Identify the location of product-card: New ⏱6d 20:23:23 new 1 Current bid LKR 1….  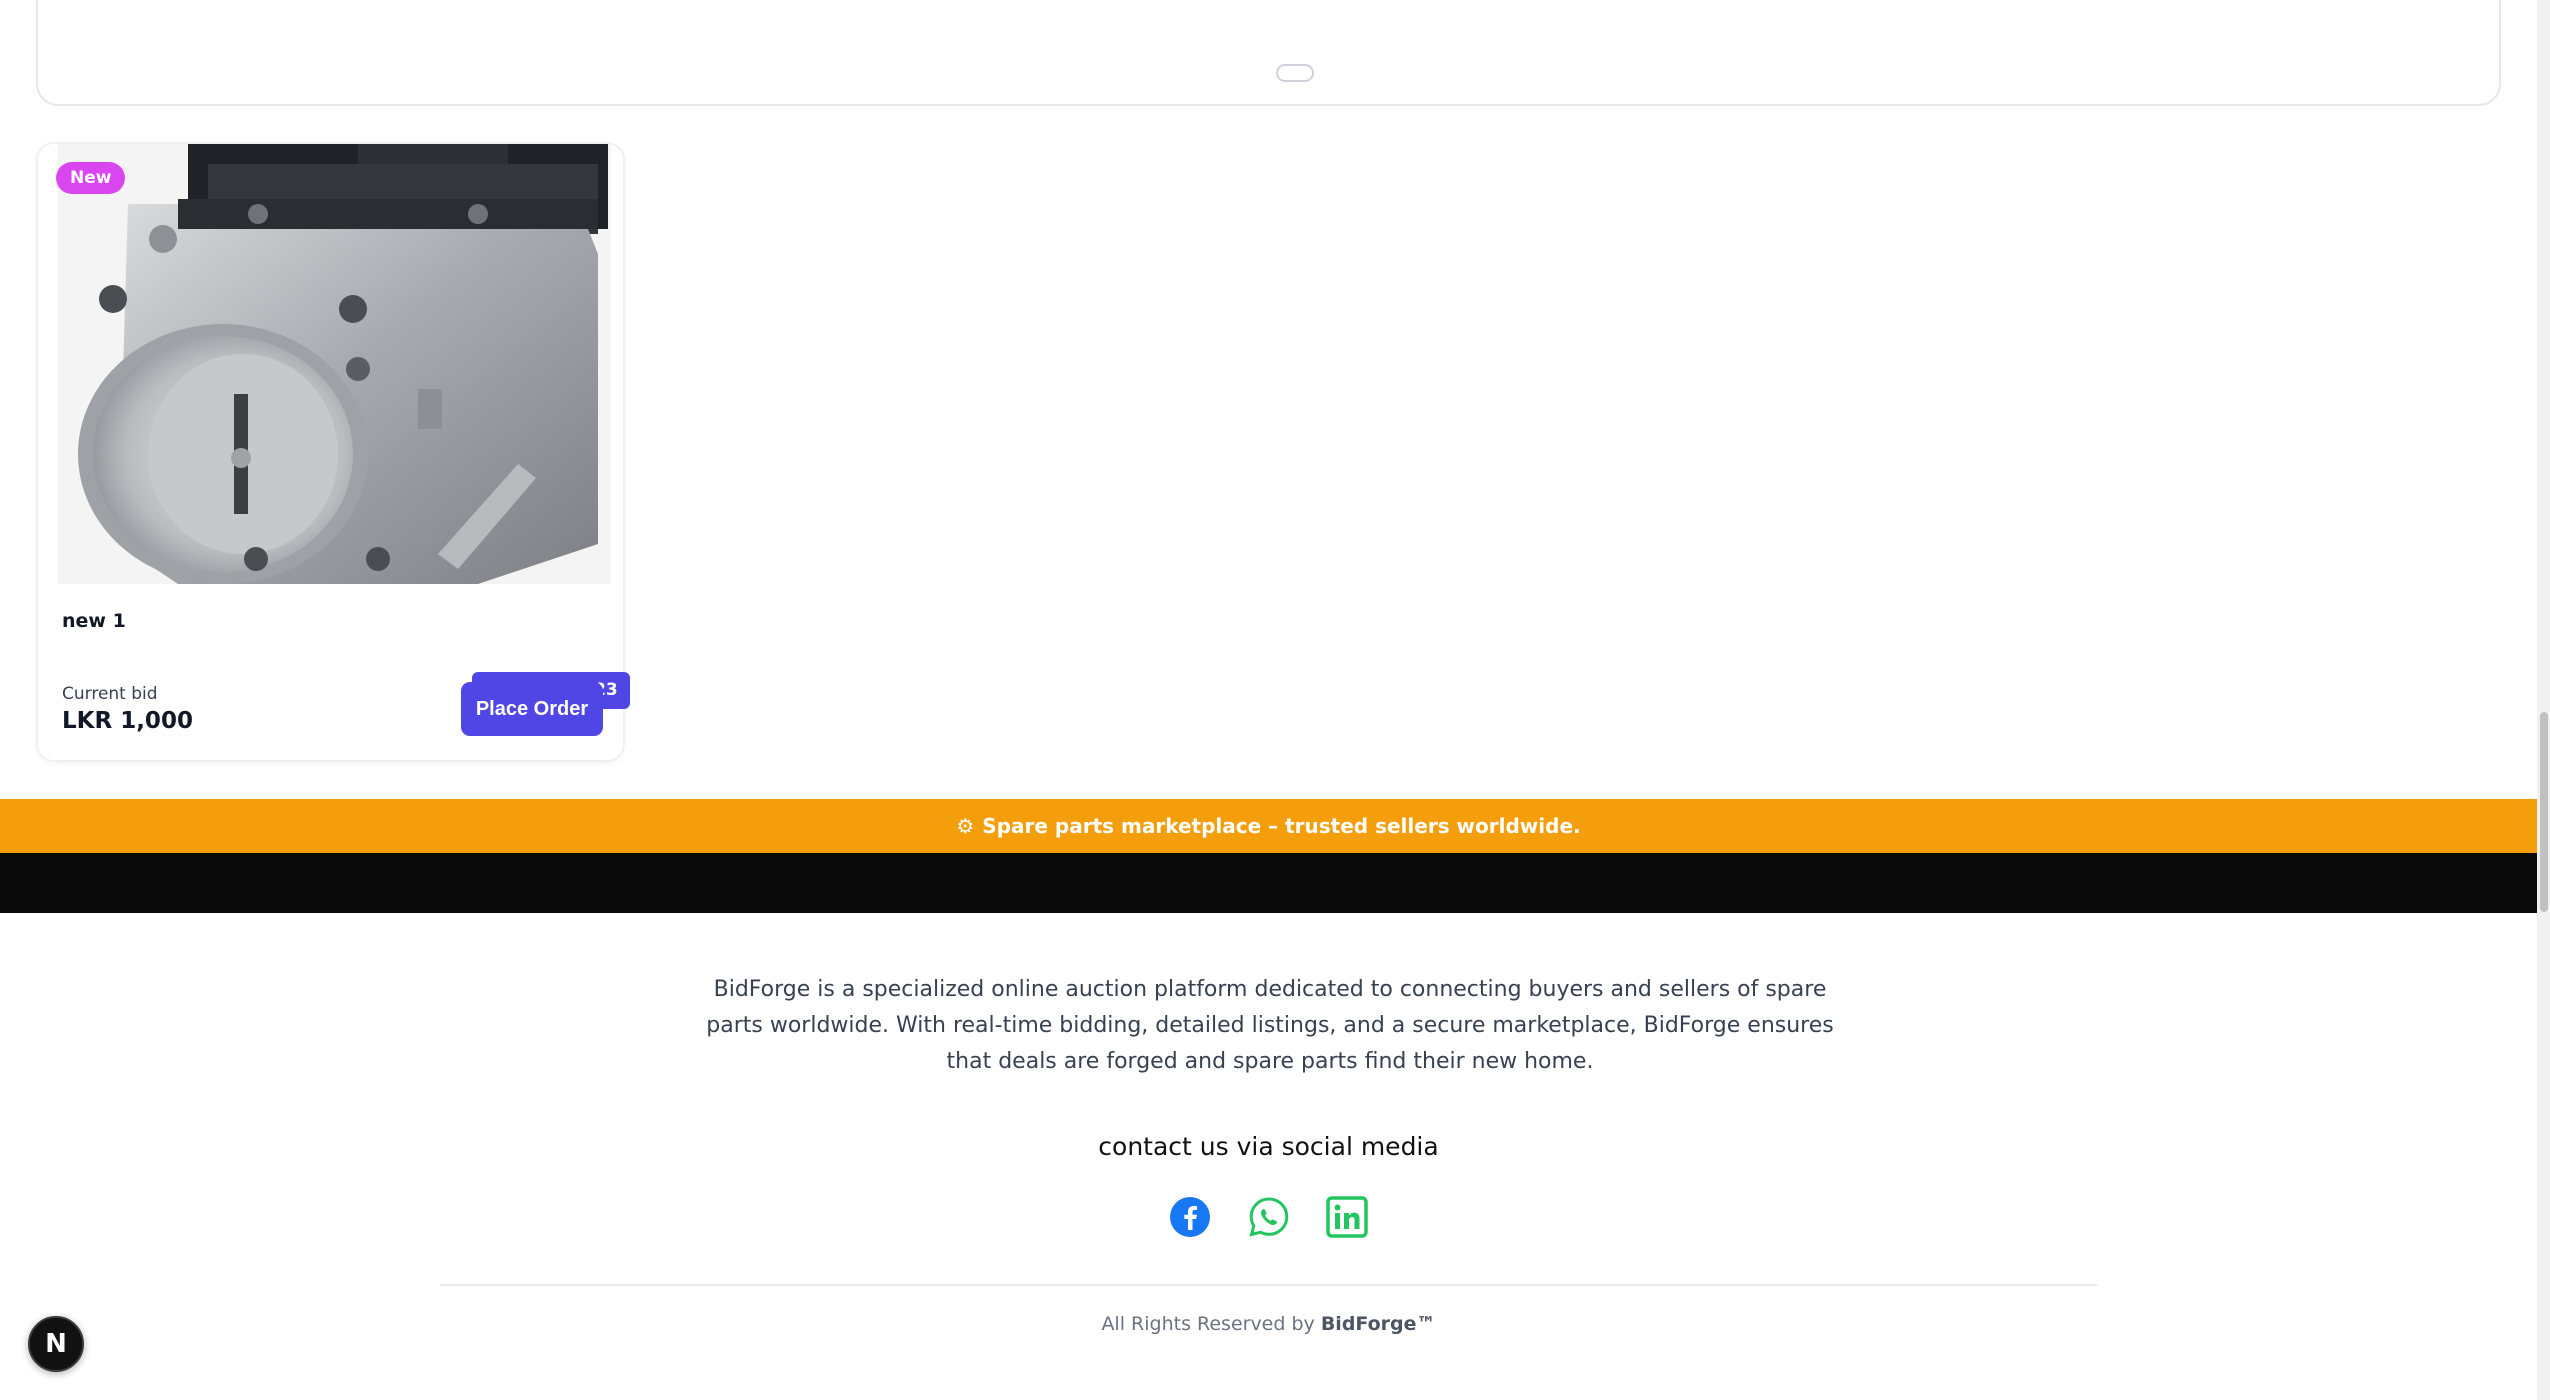
(333, 452).